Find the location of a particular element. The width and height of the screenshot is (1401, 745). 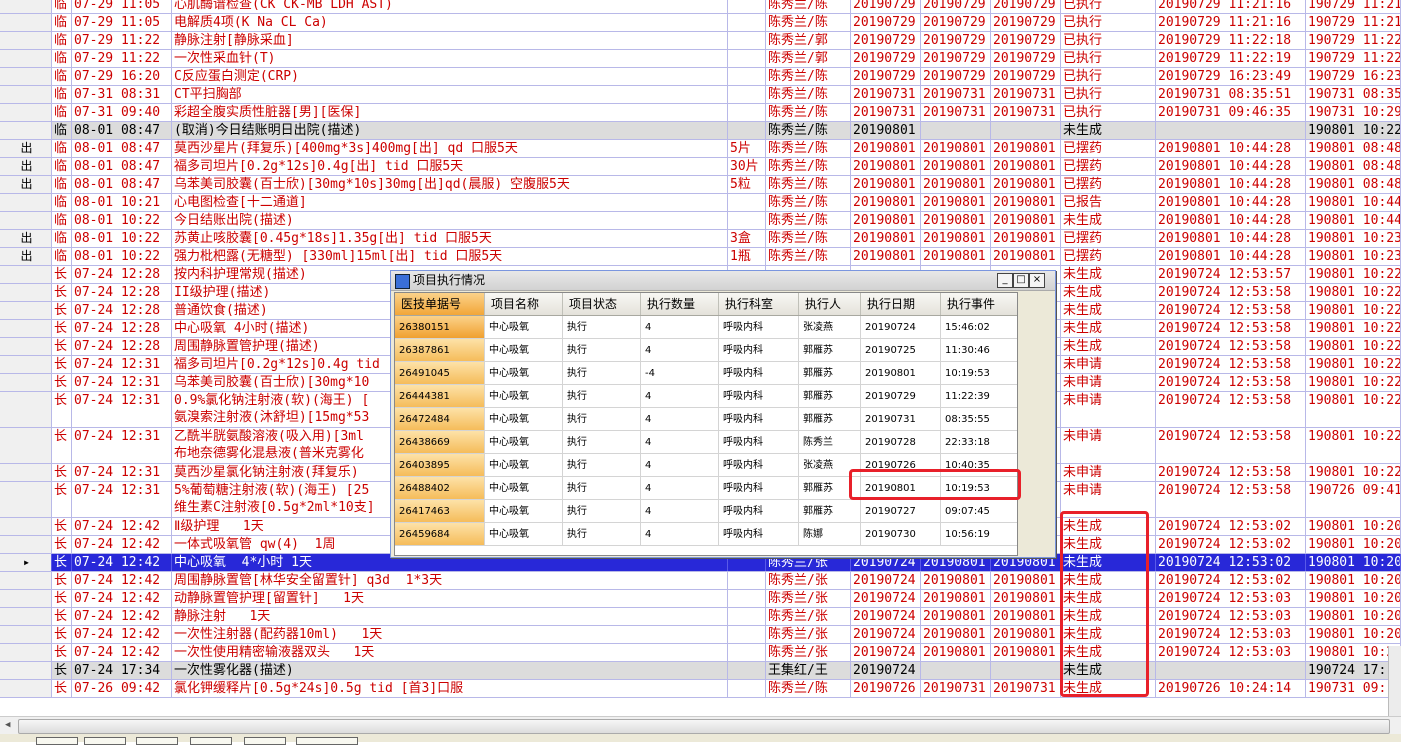

table-row: 26472484 中心吸氧 执行 4 呼吸内科 郭雁苏 20190731 08:35:55 is located at coordinates (706, 419).